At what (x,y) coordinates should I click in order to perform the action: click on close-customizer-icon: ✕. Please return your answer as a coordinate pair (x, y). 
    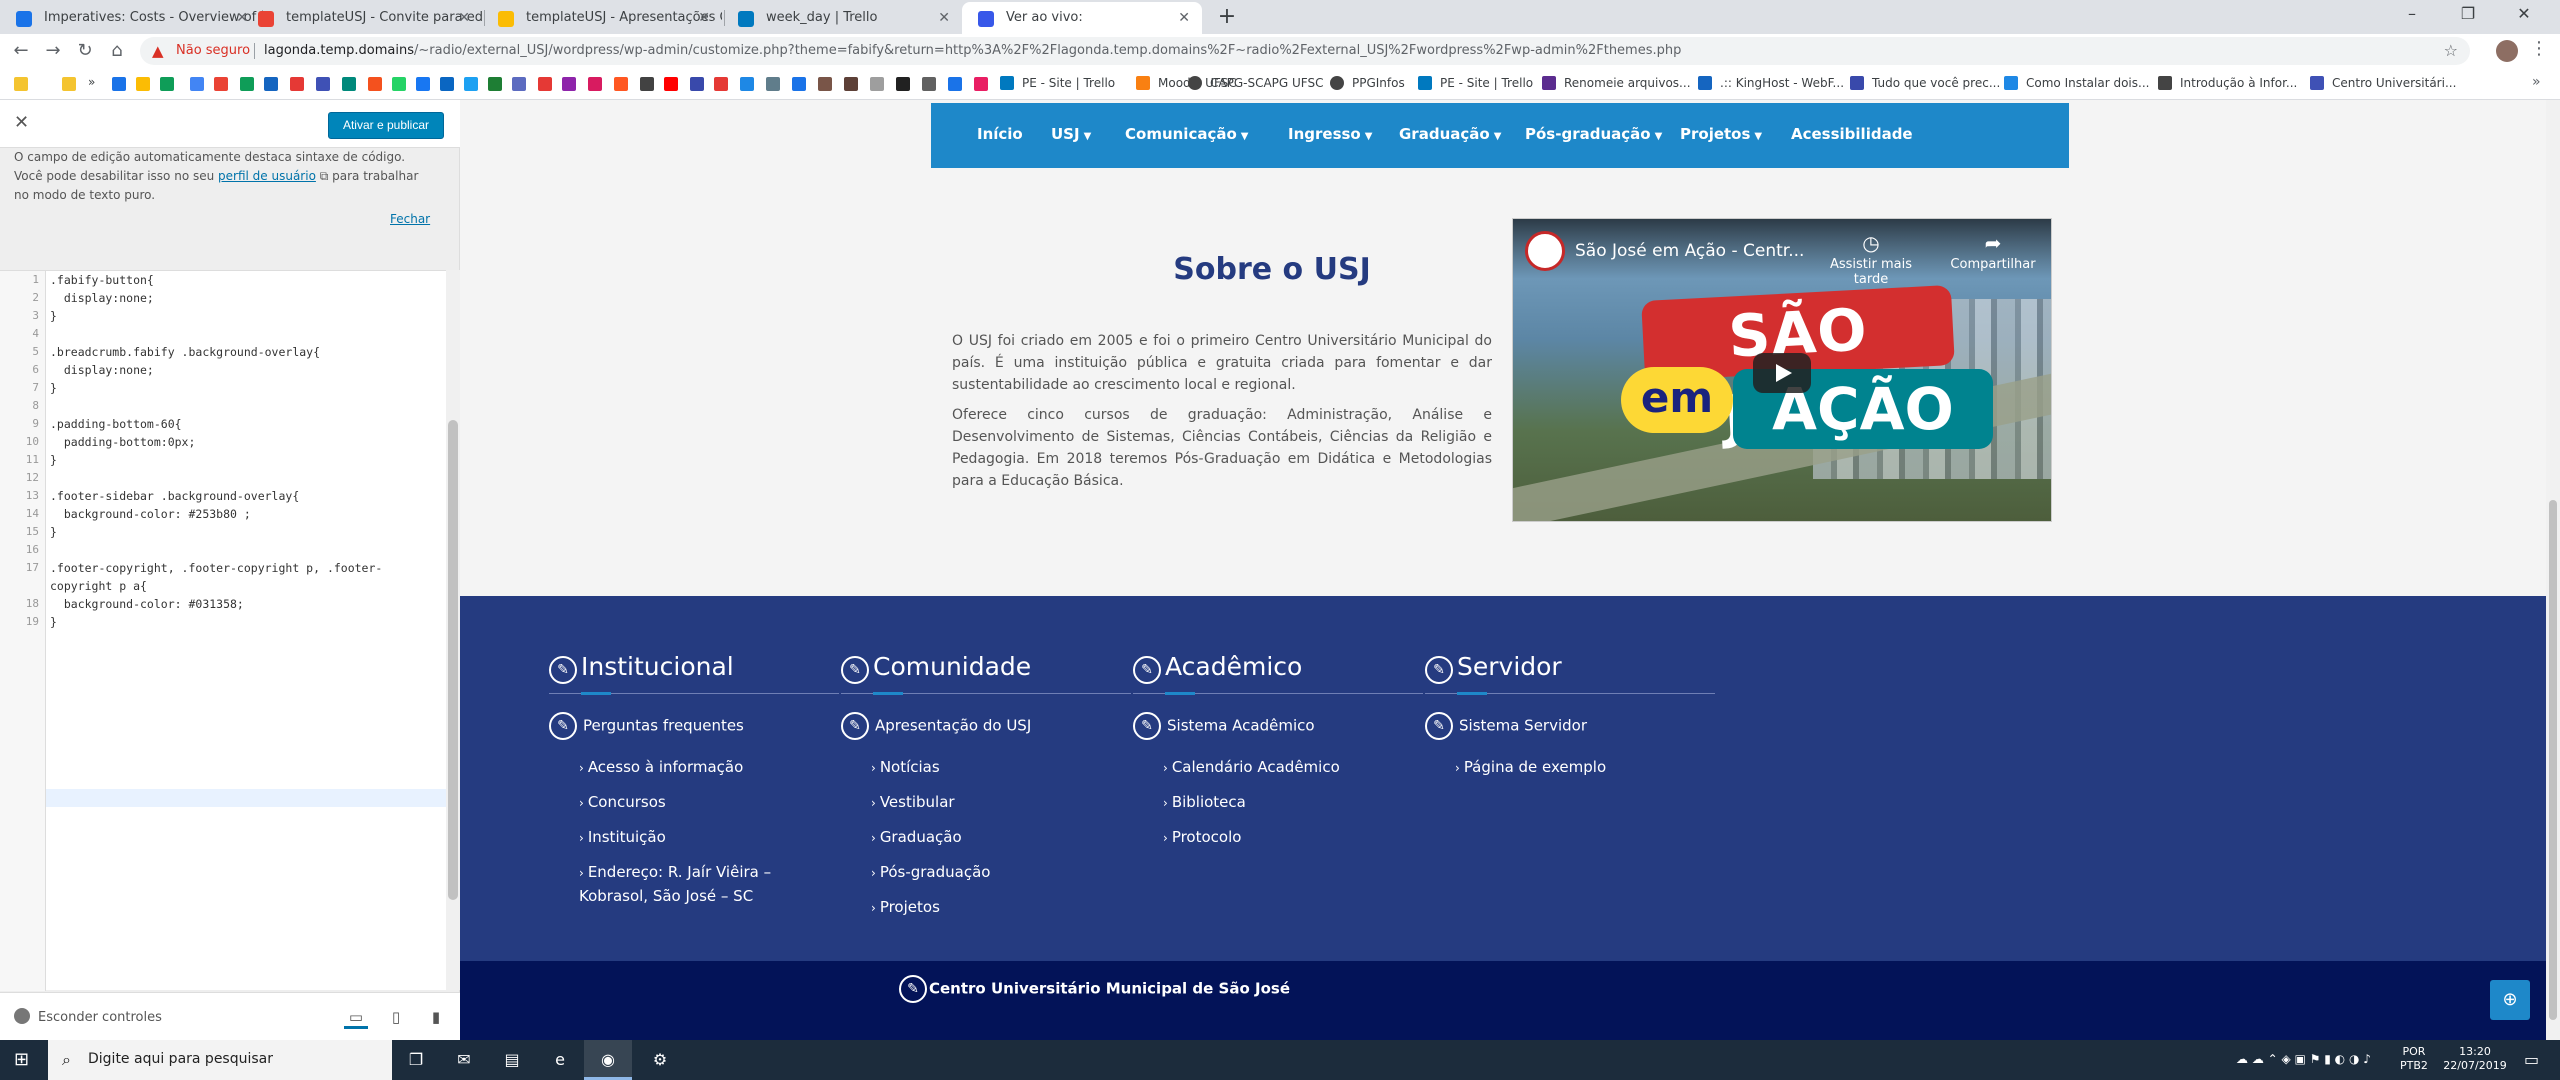
    Looking at the image, I should click on (21, 122).